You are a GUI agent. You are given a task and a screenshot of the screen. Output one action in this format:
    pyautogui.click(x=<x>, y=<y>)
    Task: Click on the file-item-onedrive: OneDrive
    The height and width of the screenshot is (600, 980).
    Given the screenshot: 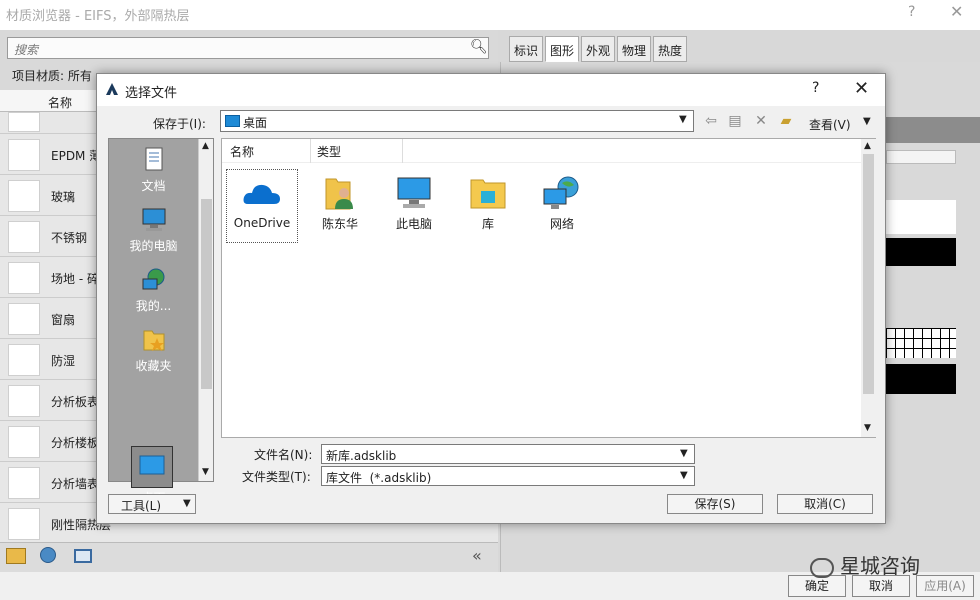 What is the action you would take?
    pyautogui.click(x=262, y=206)
    